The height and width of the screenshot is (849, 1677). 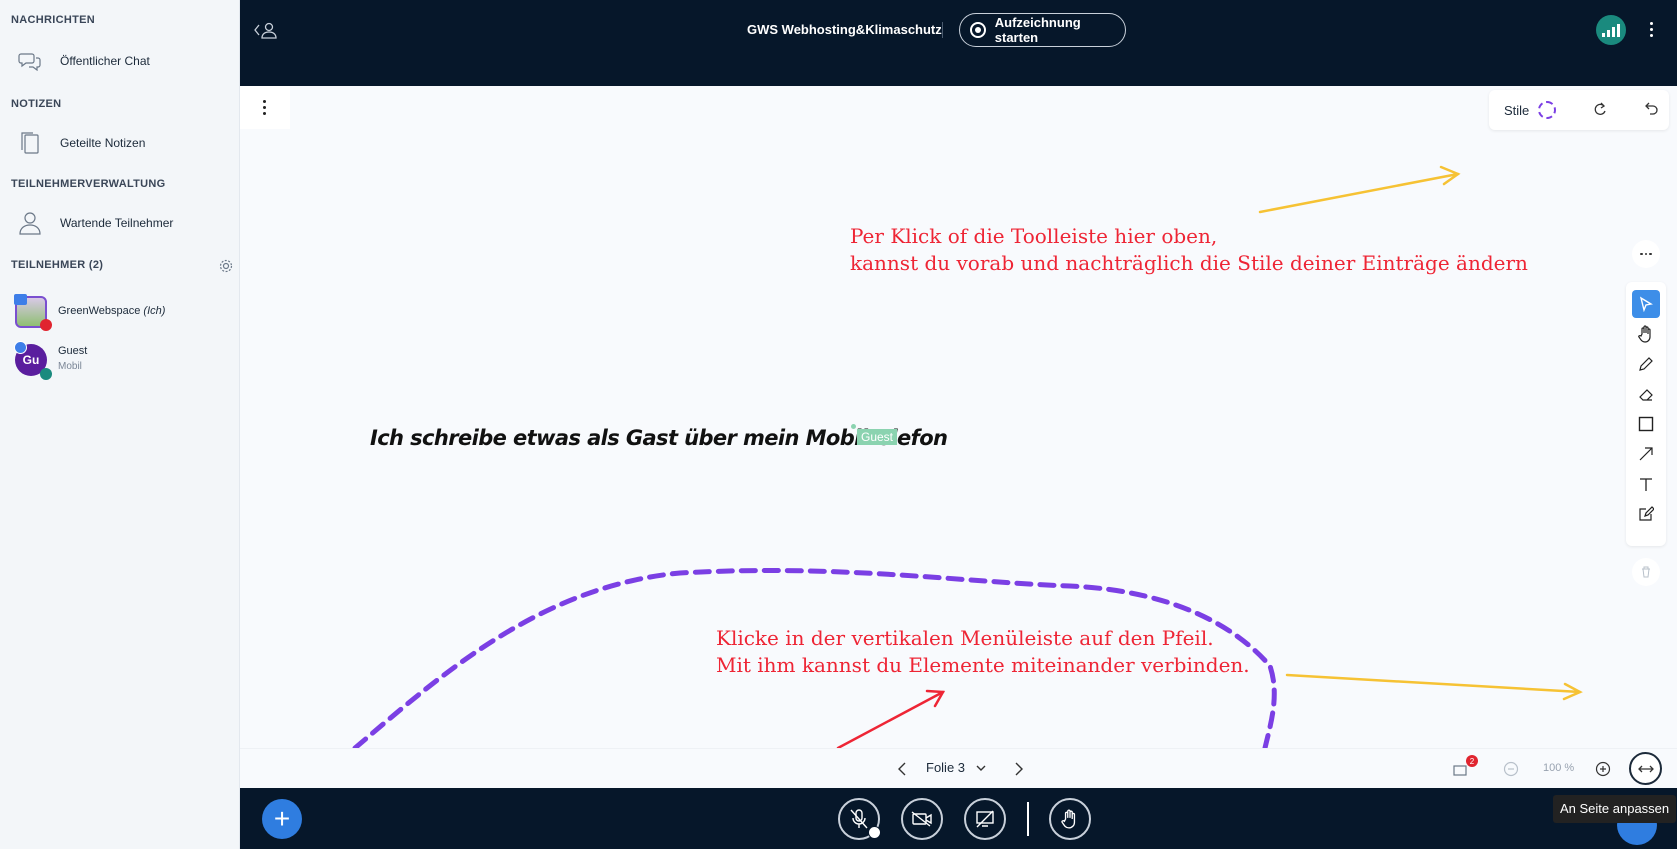 I want to click on yellow-arrow-right, so click(x=1434, y=687).